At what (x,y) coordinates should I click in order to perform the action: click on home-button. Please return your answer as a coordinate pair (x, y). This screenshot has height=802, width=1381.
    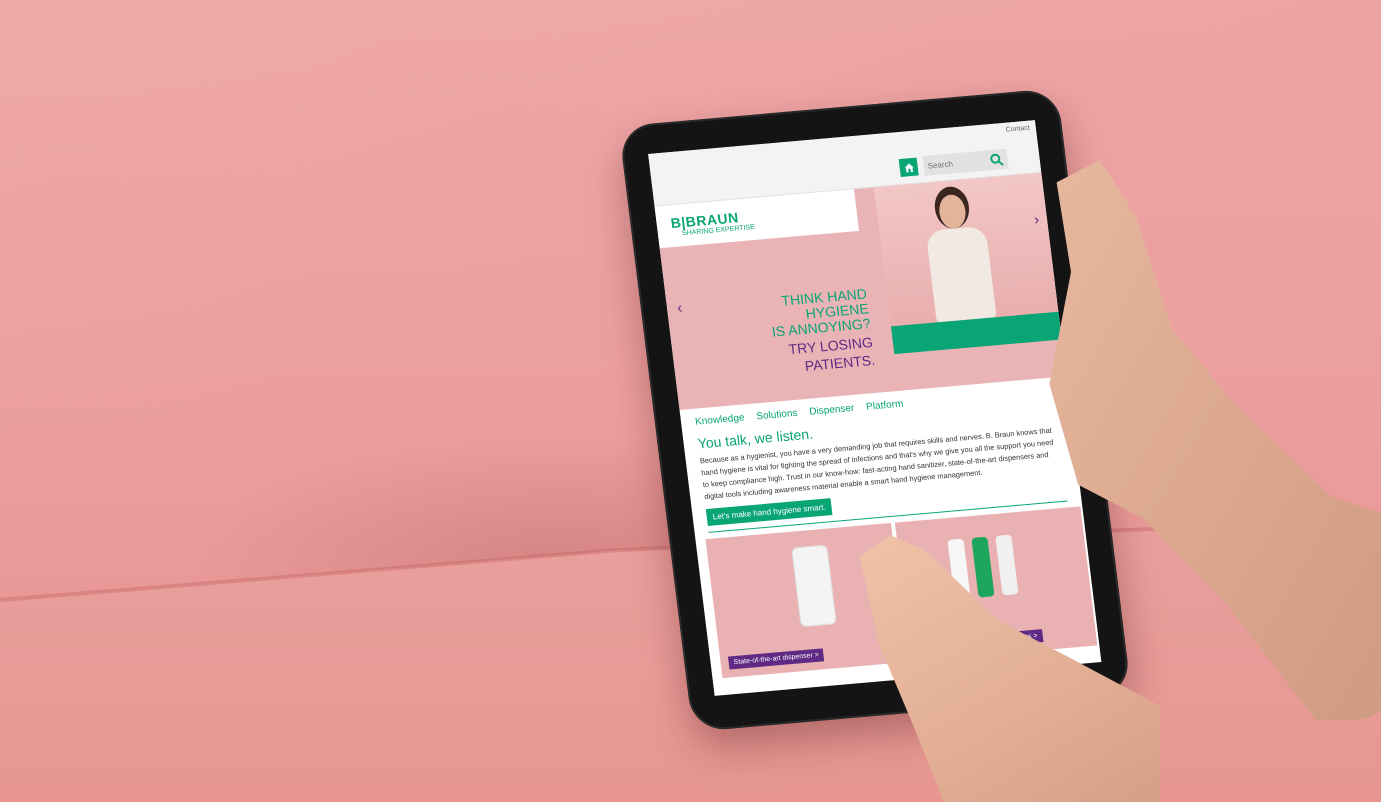
    Looking at the image, I should click on (908, 167).